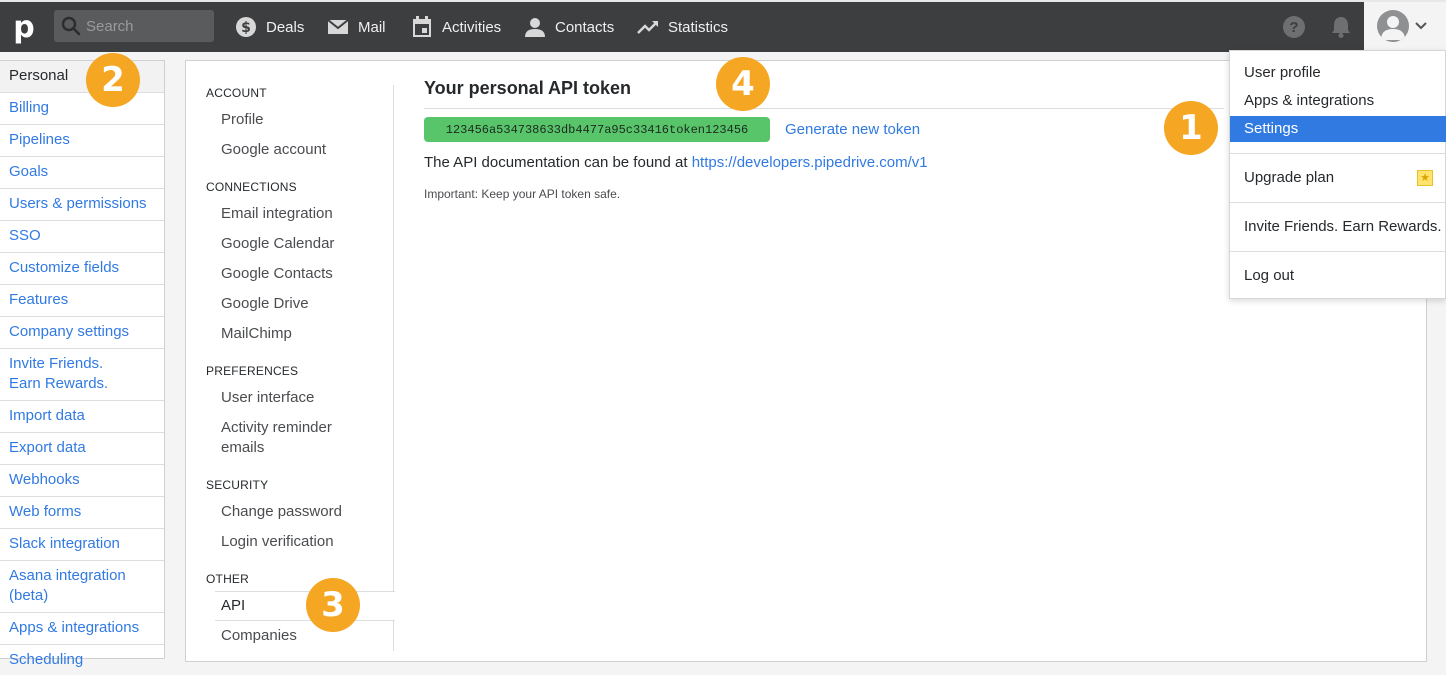  Describe the element at coordinates (82, 660) in the screenshot. I see `left-menu-scheduling: Scheduling` at that location.